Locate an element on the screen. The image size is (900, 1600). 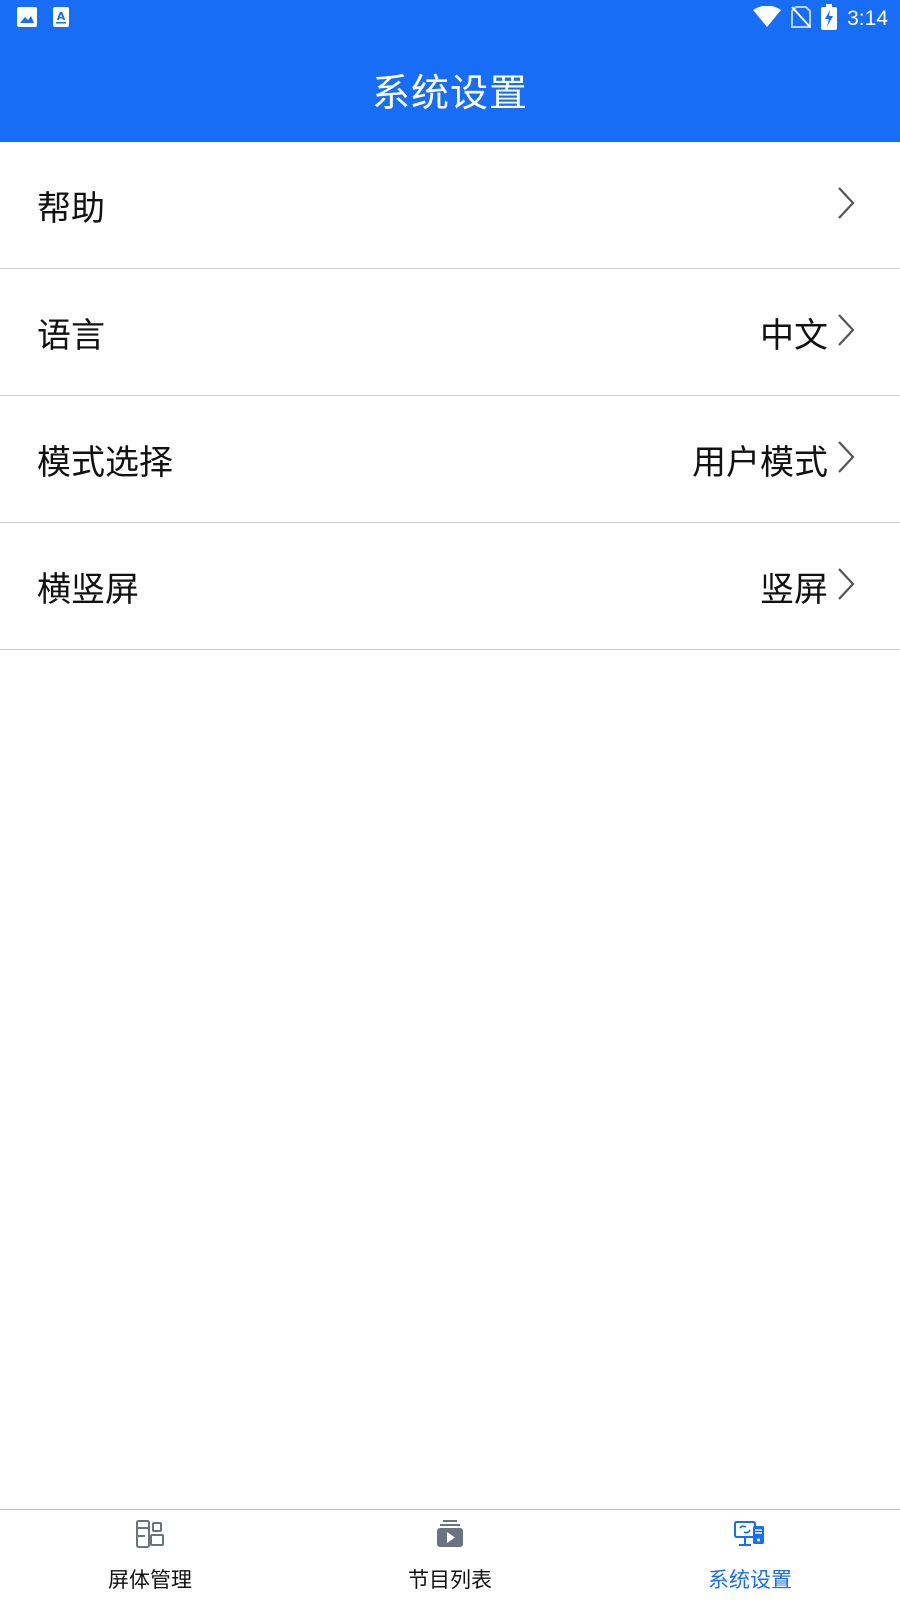
svg-text: A is located at coordinates (61, 16).